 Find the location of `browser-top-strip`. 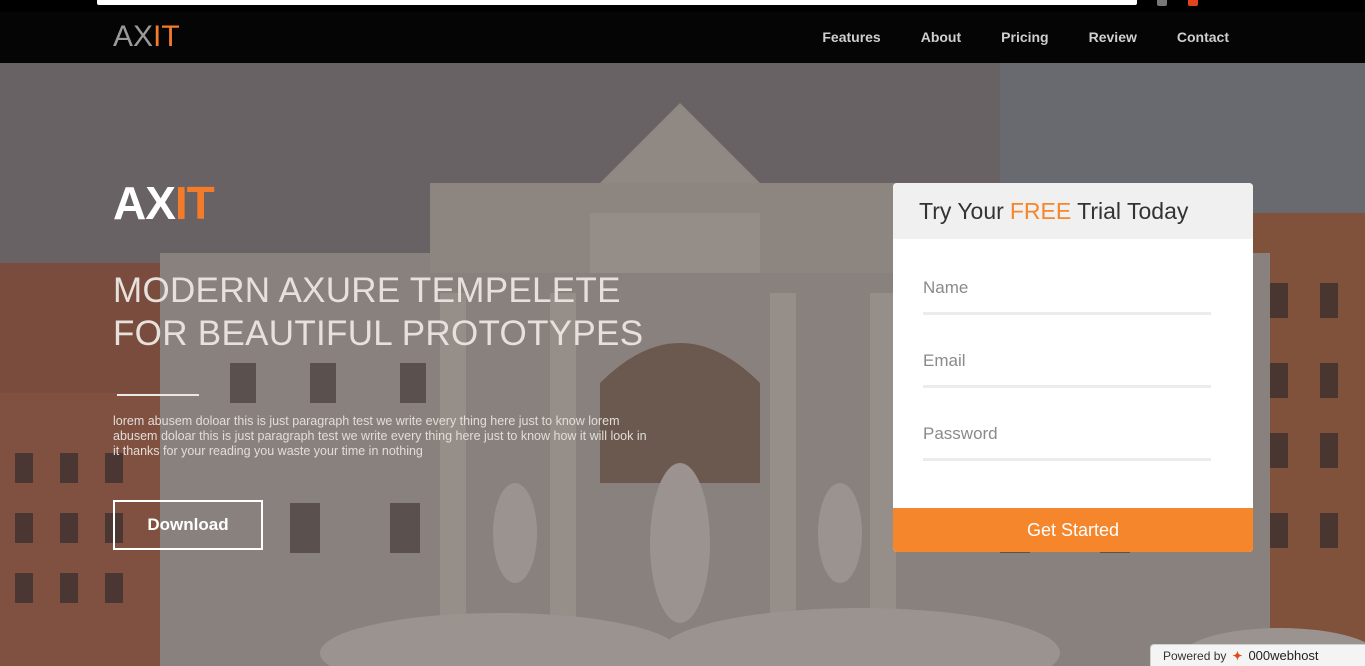

browser-top-strip is located at coordinates (682, 6).